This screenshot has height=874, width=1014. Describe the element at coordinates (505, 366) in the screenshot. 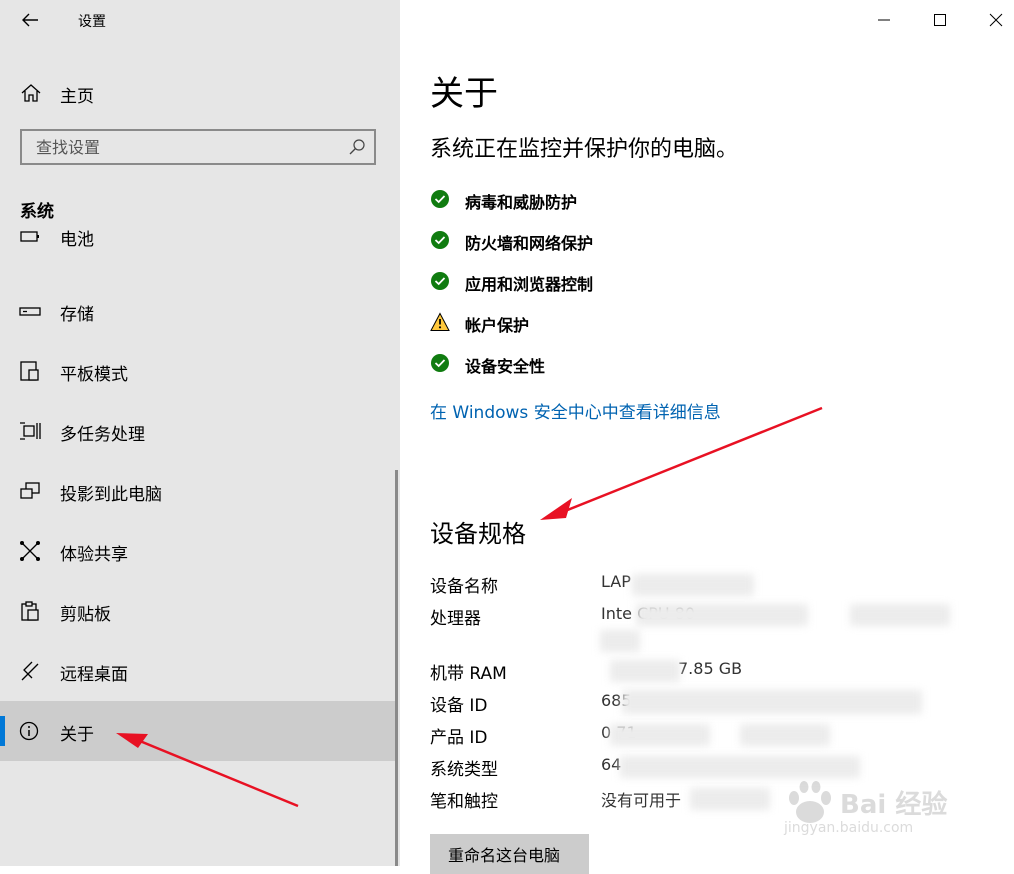

I see `status-label: 设备安全性` at that location.